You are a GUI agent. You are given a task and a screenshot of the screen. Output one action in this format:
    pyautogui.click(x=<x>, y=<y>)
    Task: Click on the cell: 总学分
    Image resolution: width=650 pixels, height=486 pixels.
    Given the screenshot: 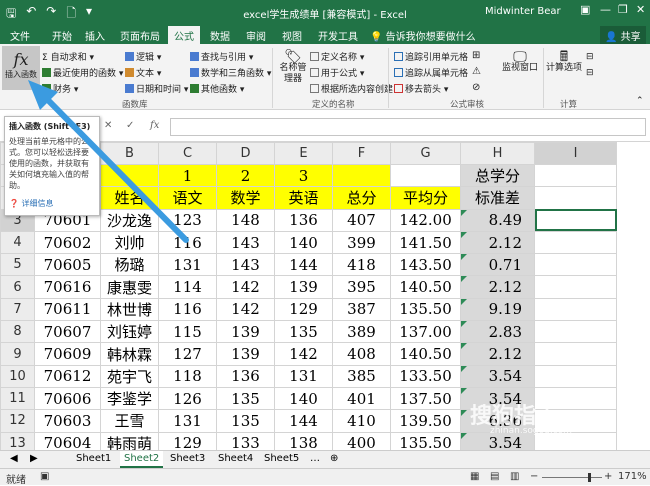 What is the action you would take?
    pyautogui.click(x=497, y=175)
    